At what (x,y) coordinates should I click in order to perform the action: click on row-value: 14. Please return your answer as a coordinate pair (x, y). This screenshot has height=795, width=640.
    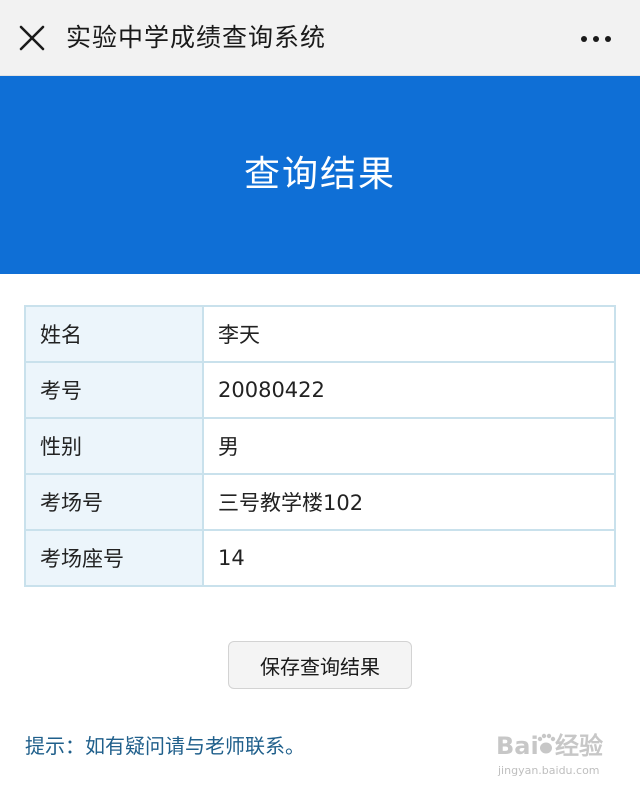
    Looking at the image, I should click on (409, 558).